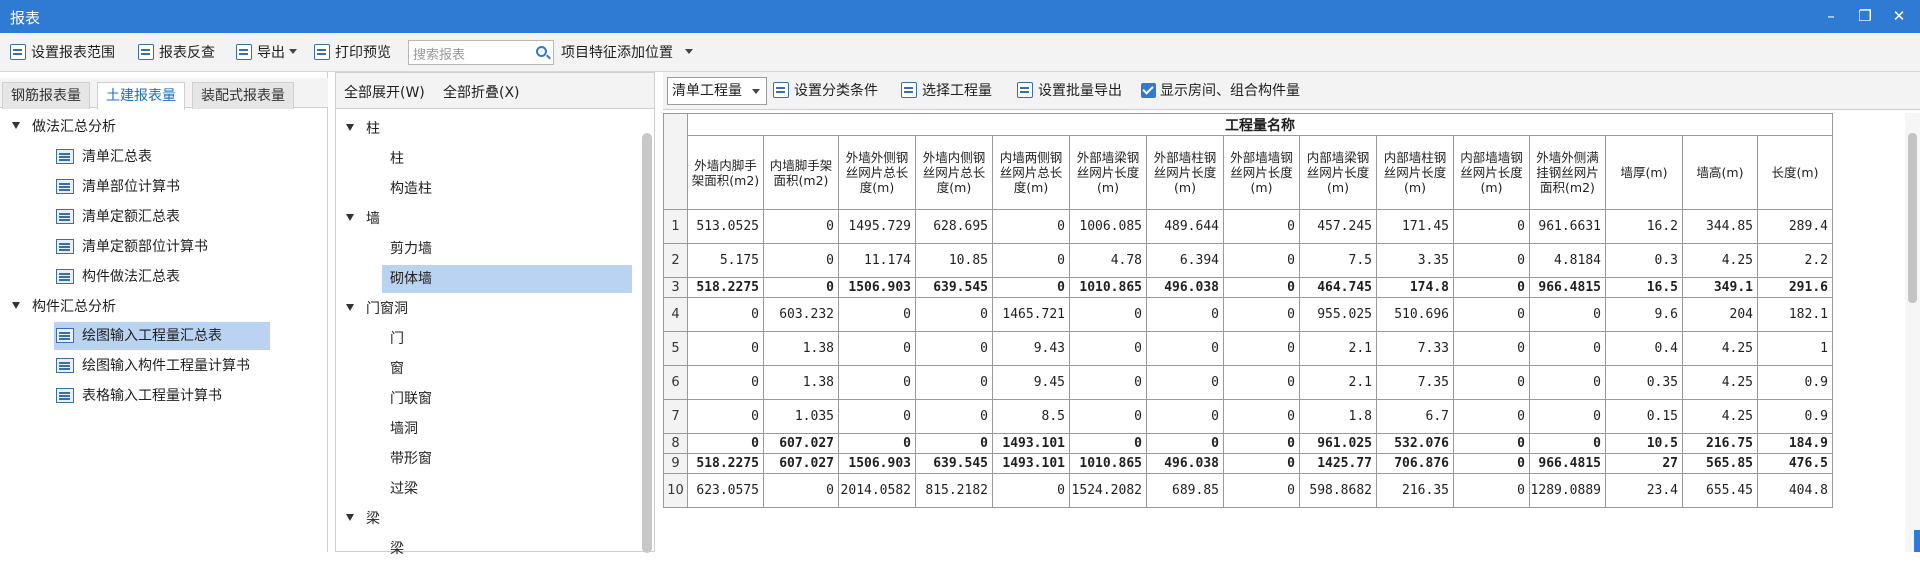  I want to click on row-number: 4, so click(675, 314).